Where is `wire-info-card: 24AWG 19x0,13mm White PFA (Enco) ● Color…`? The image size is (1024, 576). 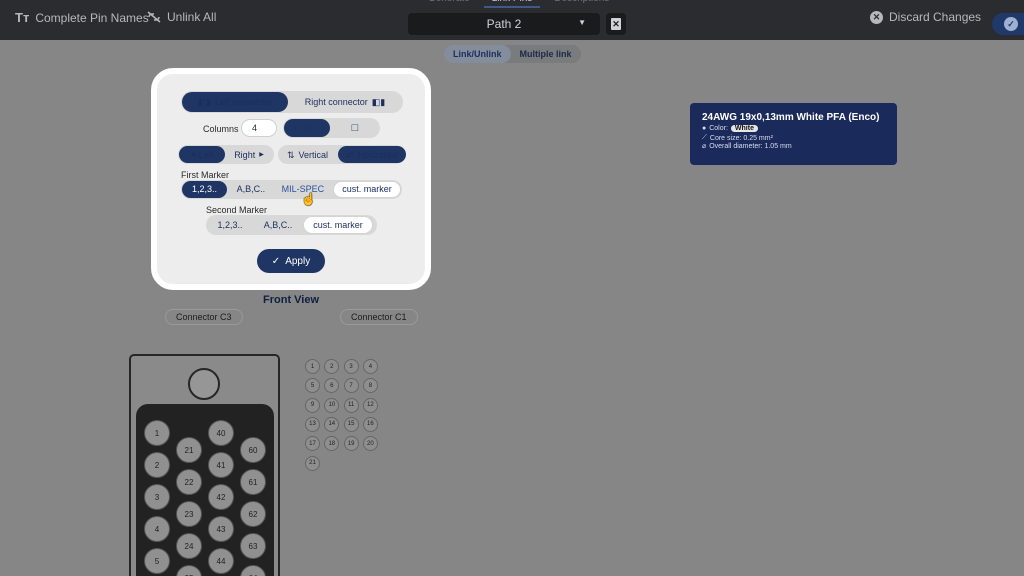
wire-info-card: 24AWG 19x0,13mm White PFA (Enco) ● Color… is located at coordinates (793, 134).